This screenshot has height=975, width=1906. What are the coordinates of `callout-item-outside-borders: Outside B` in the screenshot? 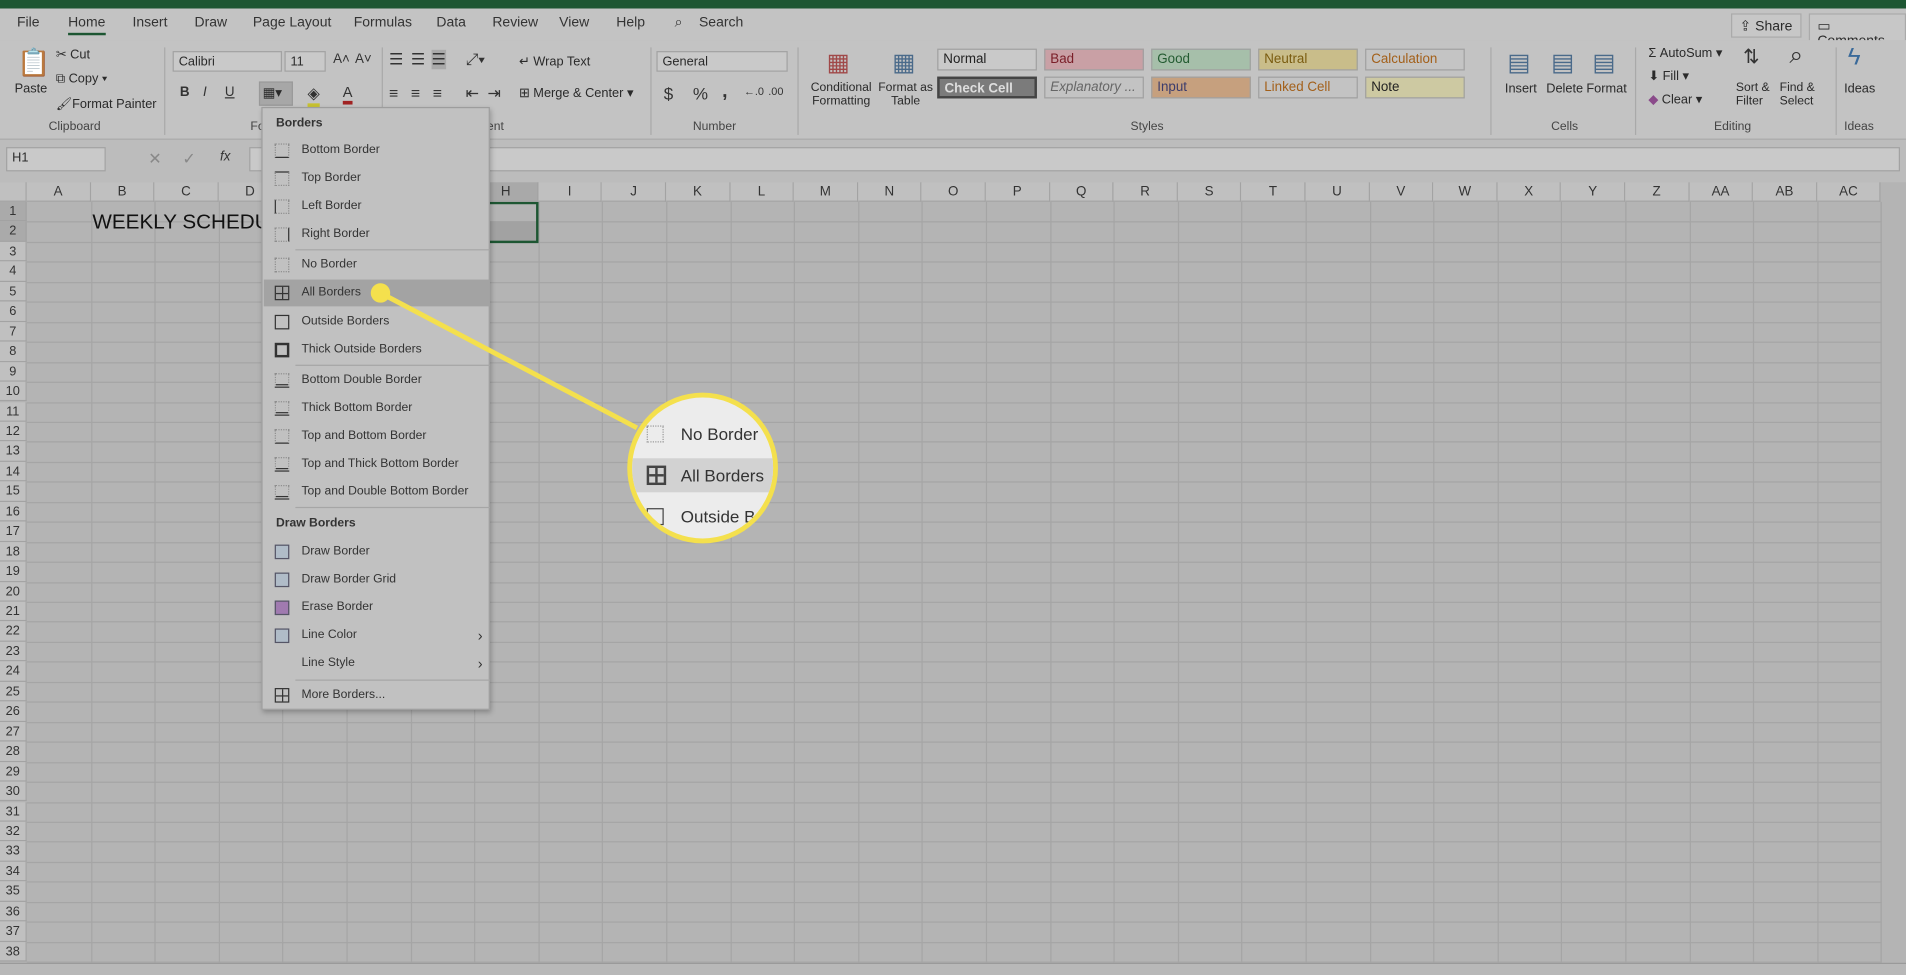 It's located at (702, 517).